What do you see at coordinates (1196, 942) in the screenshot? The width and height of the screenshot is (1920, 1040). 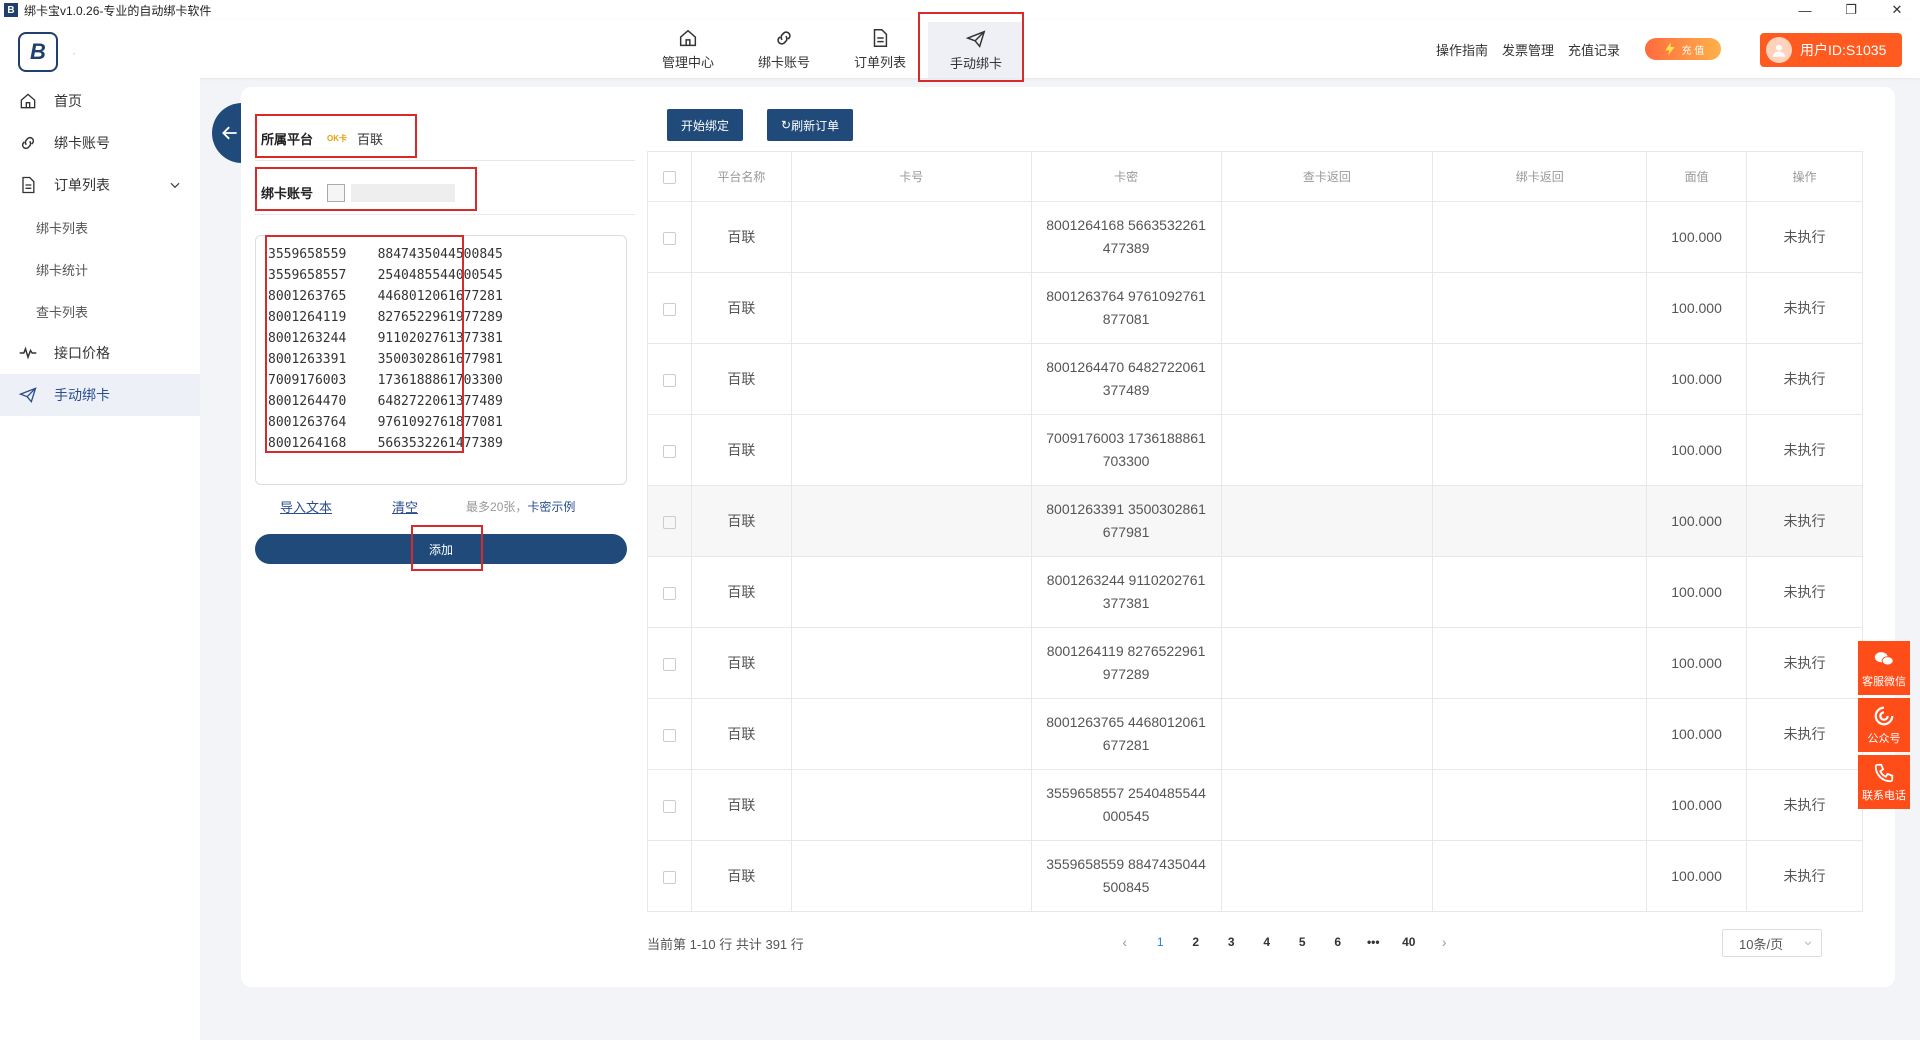 I see `page-button-2: 2` at bounding box center [1196, 942].